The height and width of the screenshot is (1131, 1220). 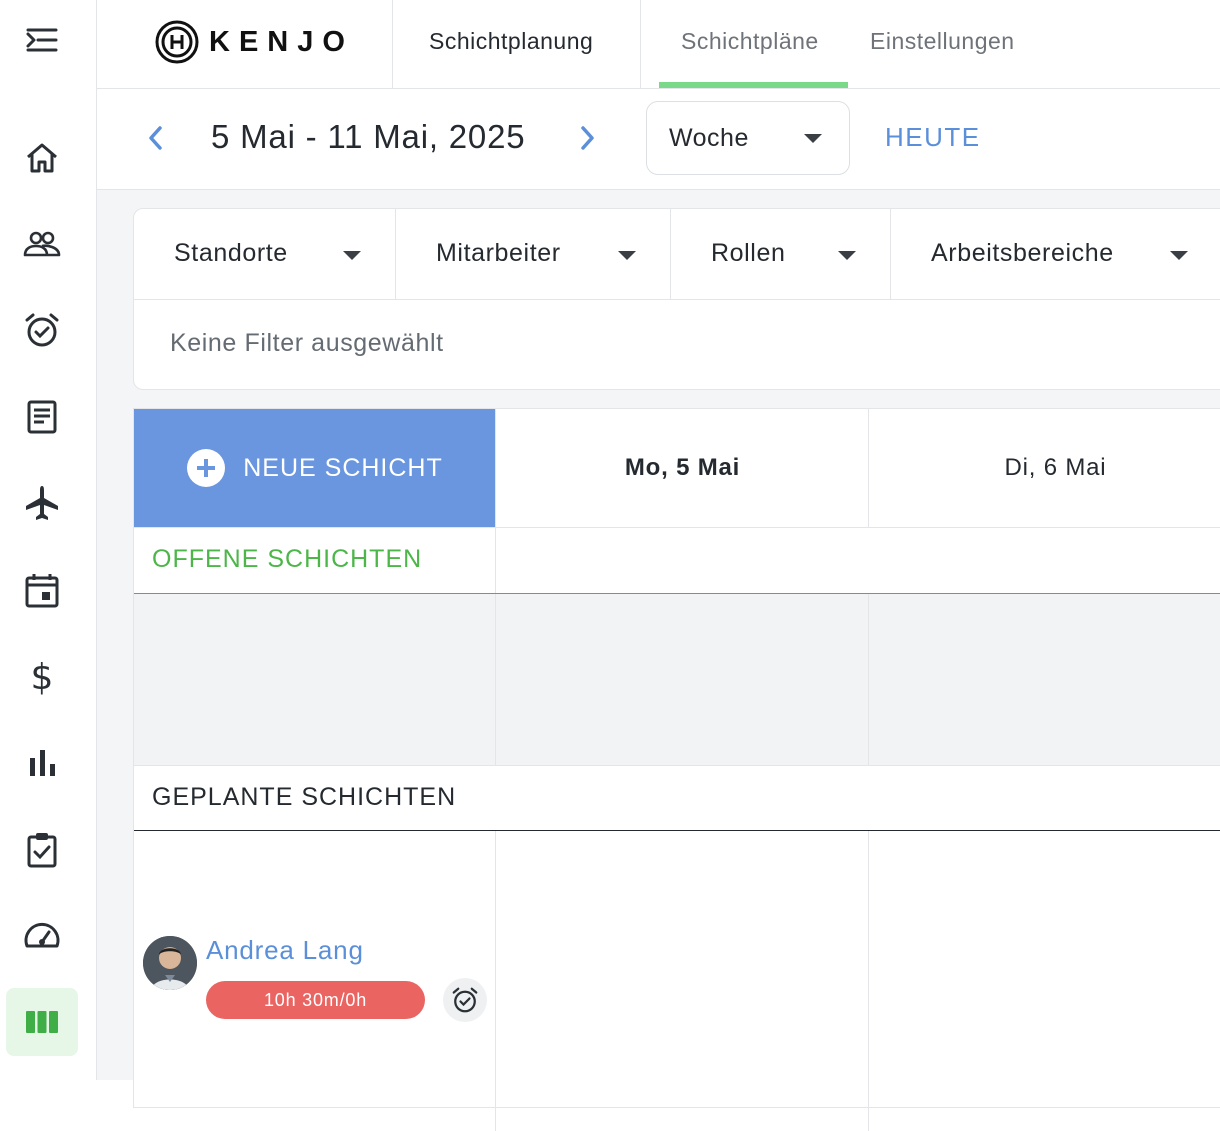 I want to click on airplane-icon, so click(x=42, y=503).